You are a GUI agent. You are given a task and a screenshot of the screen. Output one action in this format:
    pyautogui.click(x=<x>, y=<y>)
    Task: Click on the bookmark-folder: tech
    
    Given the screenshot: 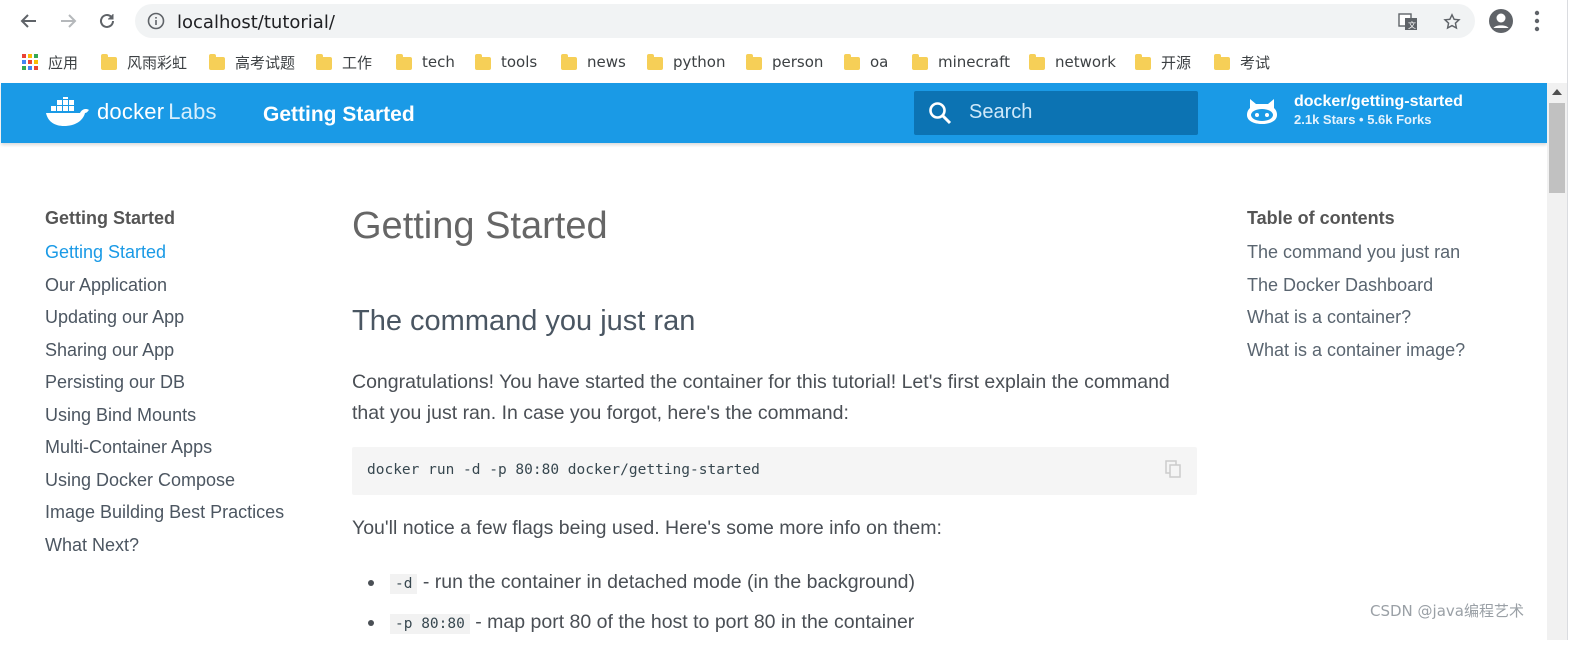 What is the action you would take?
    pyautogui.click(x=425, y=62)
    